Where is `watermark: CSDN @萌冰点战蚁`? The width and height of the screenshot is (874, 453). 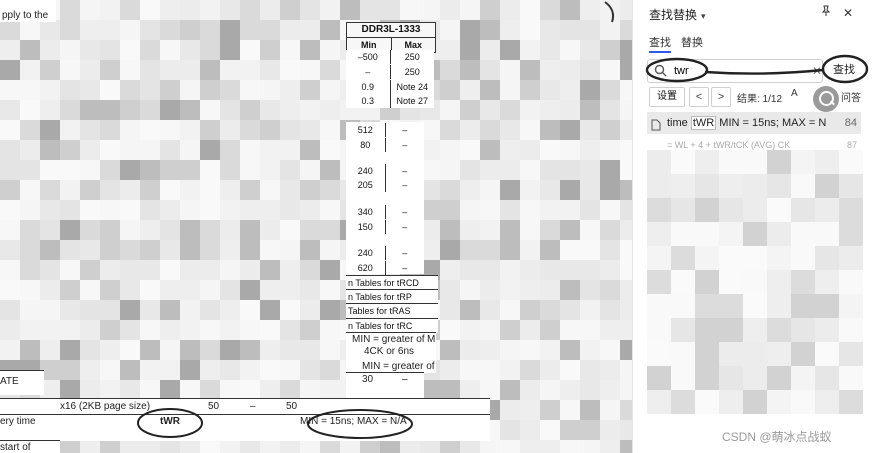
watermark: CSDN @萌冰点战蚁 is located at coordinates (777, 437).